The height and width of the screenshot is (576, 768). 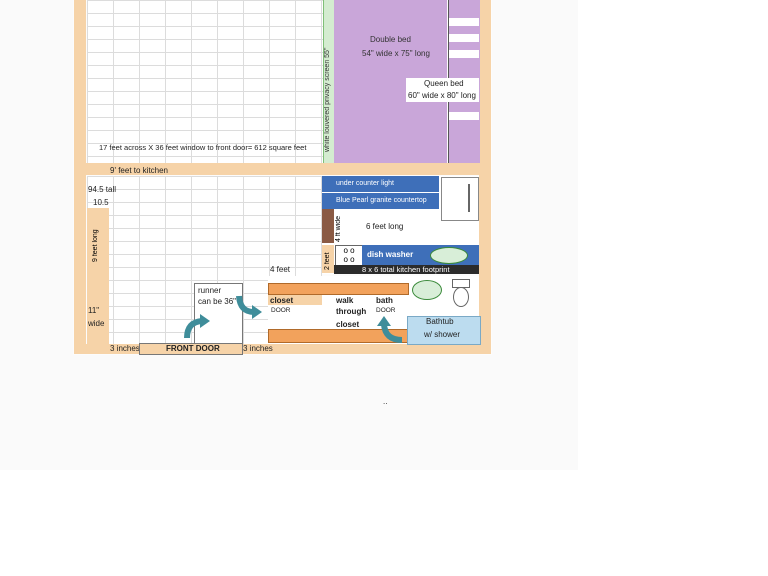 What do you see at coordinates (258, 348) in the screenshot?
I see `three-inches-right-label: 3 inches` at bounding box center [258, 348].